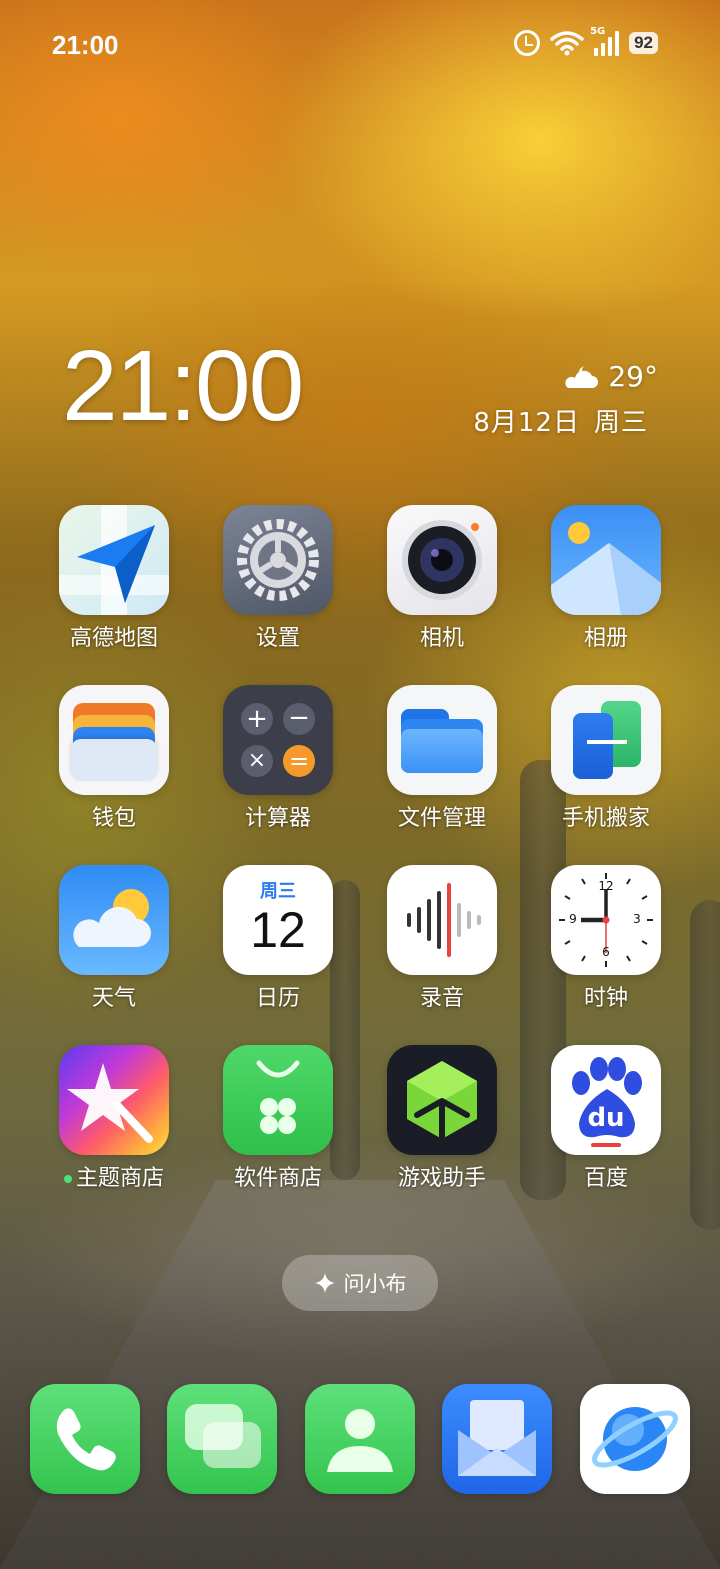  Describe the element at coordinates (360, 46) in the screenshot. I see `status-bar: 21:00 5G 92` at that location.